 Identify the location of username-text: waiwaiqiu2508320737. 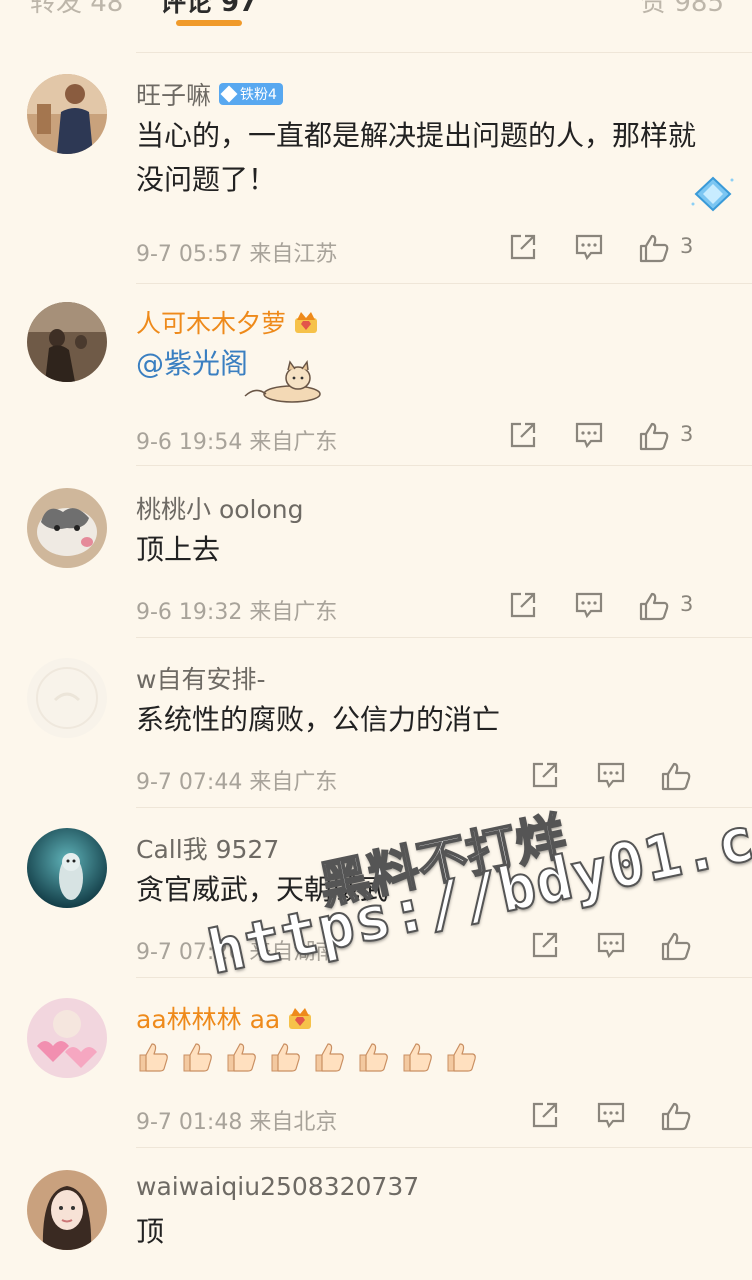
(277, 1186).